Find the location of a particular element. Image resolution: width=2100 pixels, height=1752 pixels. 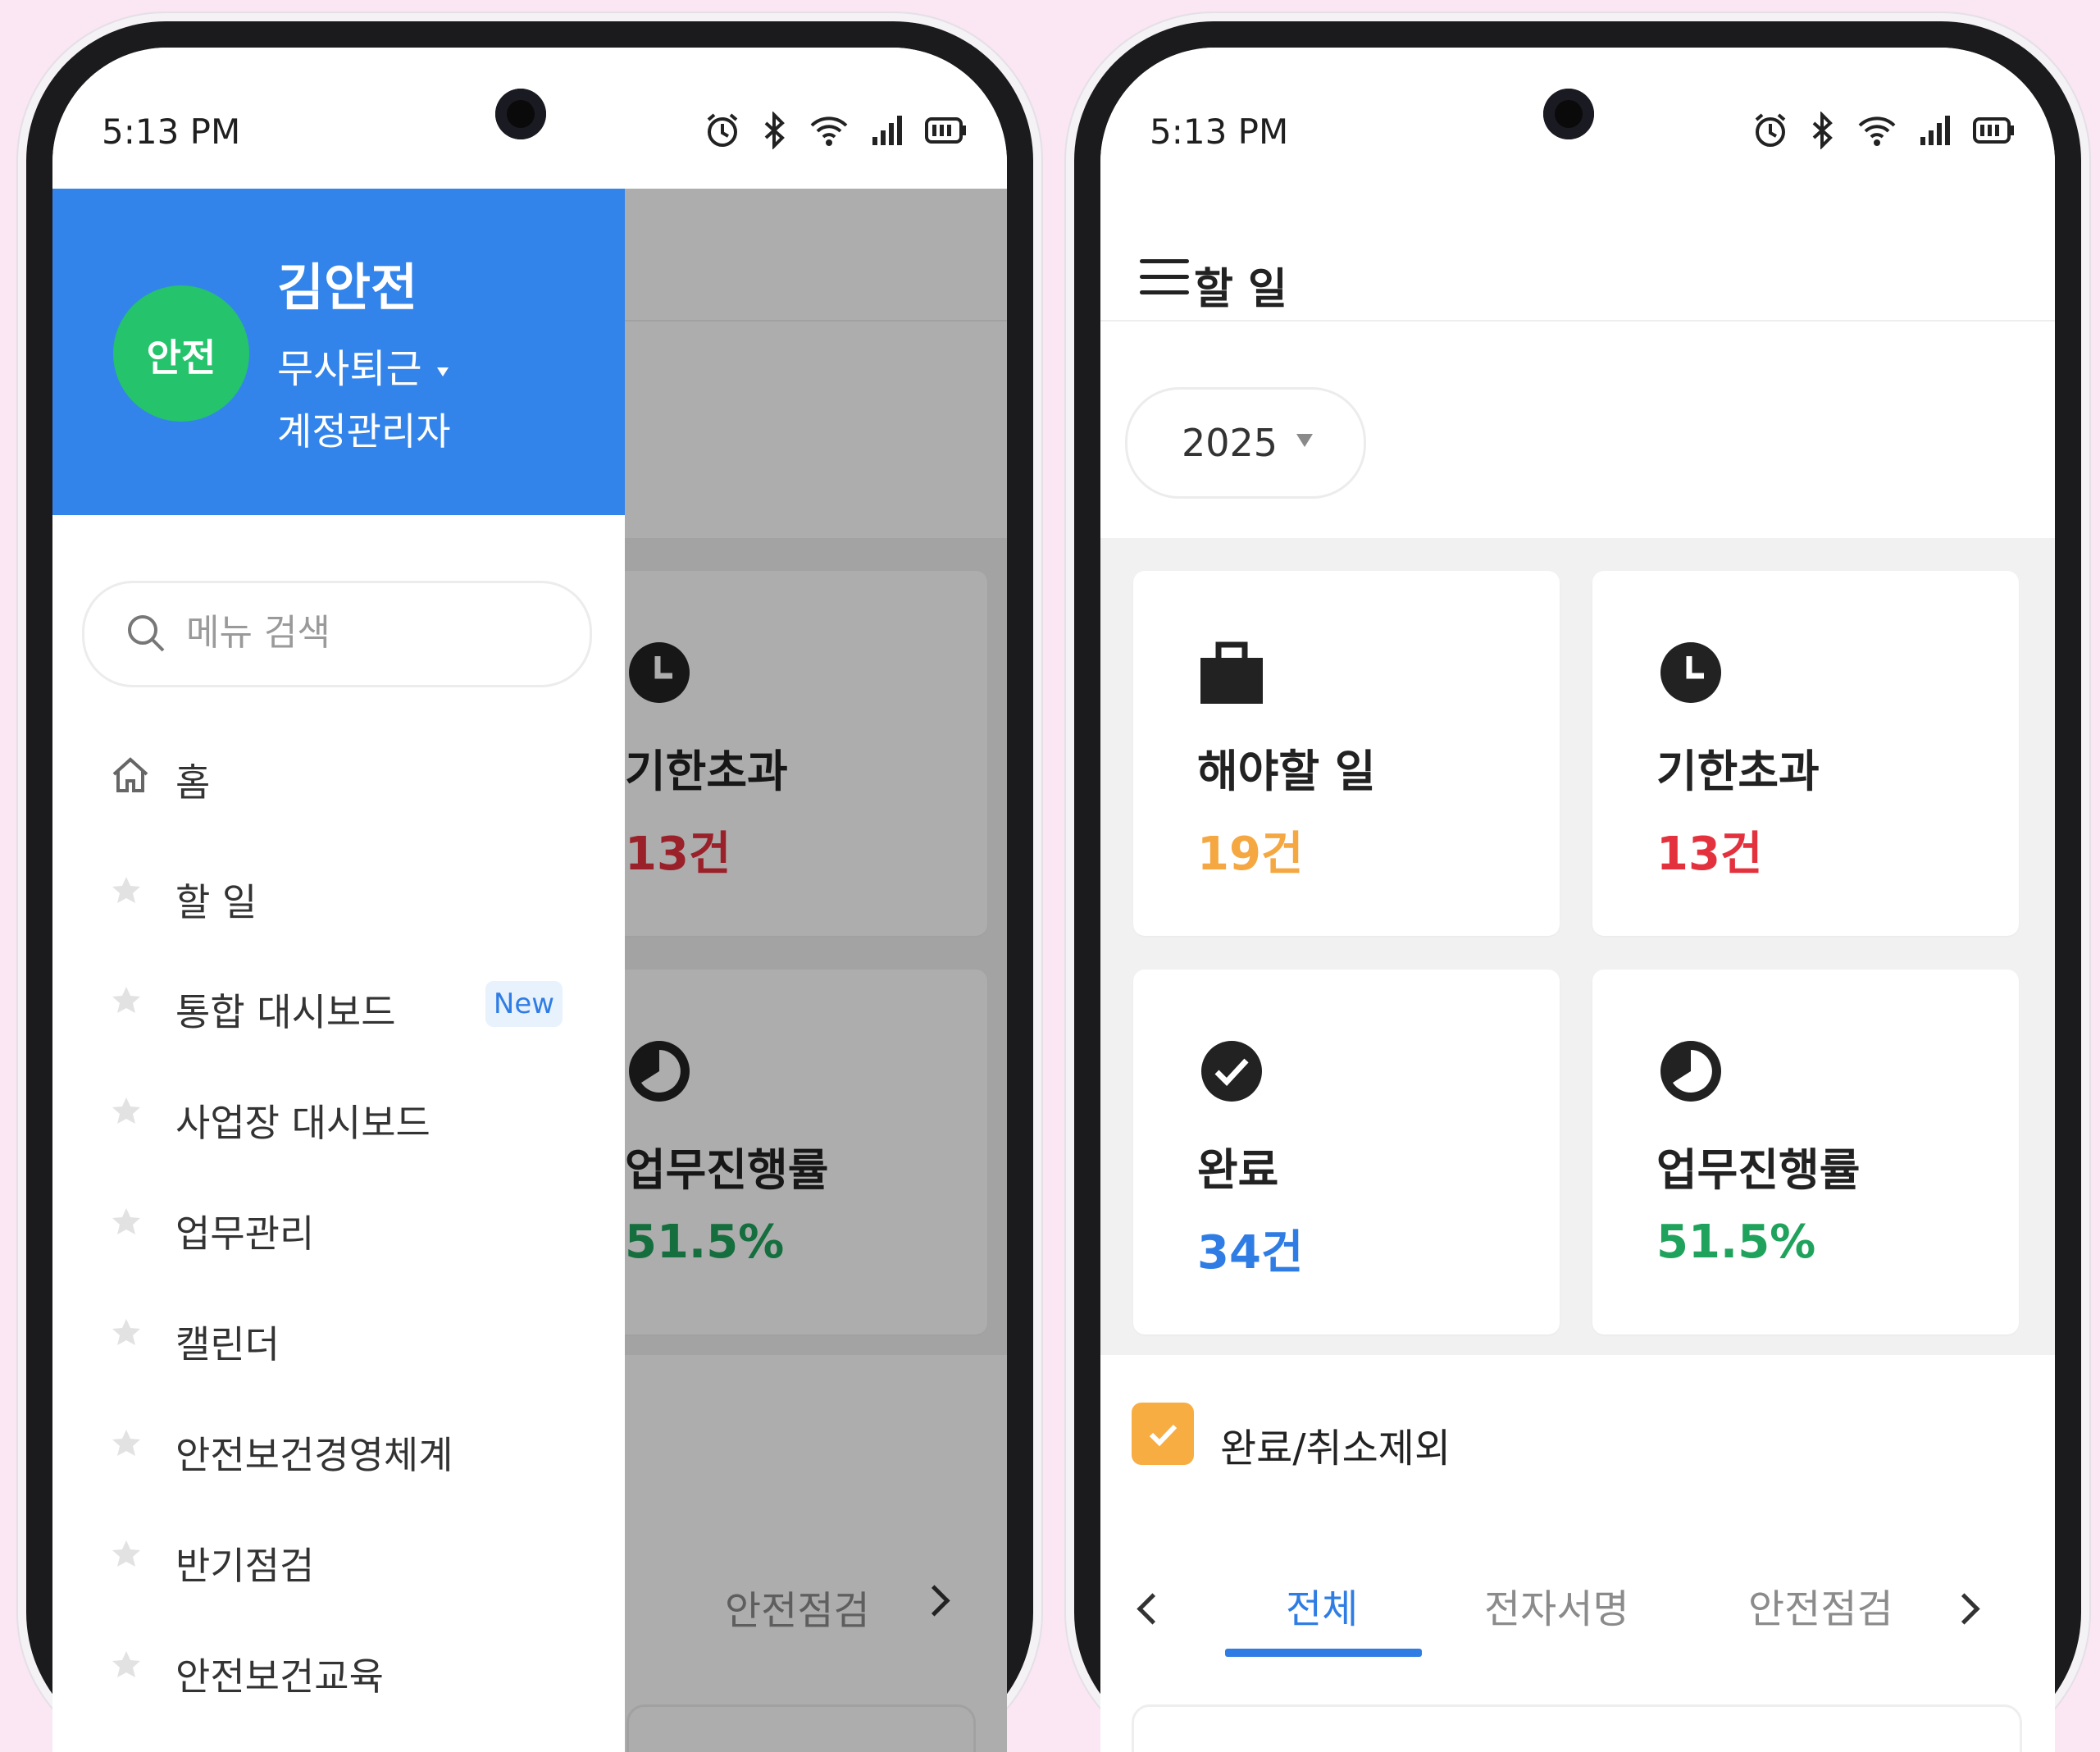

user-status-label: 무사퇴근 is located at coordinates (349, 369).